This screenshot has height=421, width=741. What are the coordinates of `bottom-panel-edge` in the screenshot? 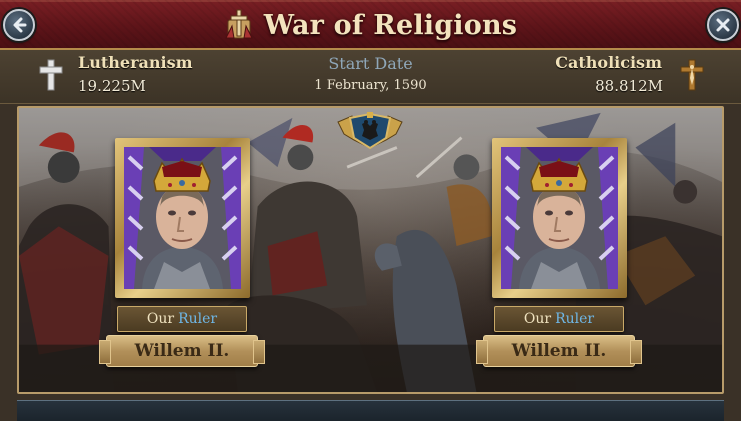 It's located at (370, 410).